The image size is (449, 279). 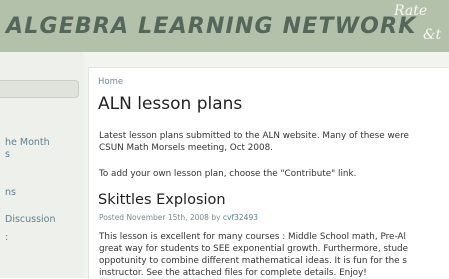 What do you see at coordinates (110, 82) in the screenshot?
I see `breadcrumb-home-link: Home` at bounding box center [110, 82].